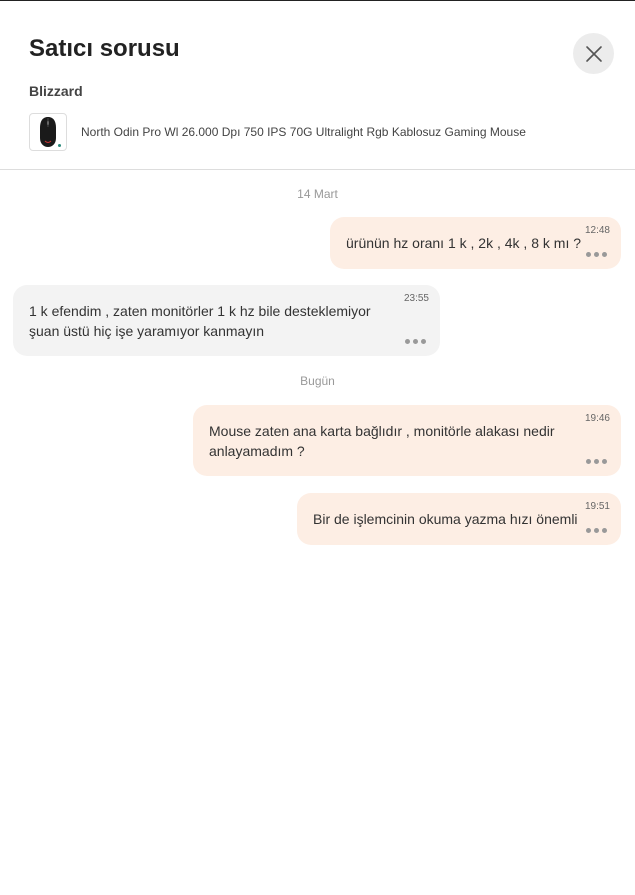  Describe the element at coordinates (416, 298) in the screenshot. I see `message-time: 23:55` at that location.